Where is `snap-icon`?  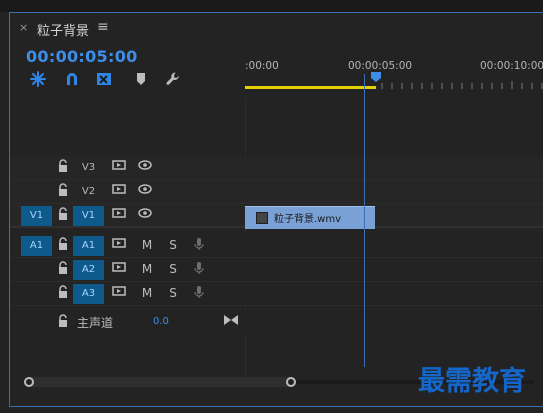
snap-icon is located at coordinates (39, 79).